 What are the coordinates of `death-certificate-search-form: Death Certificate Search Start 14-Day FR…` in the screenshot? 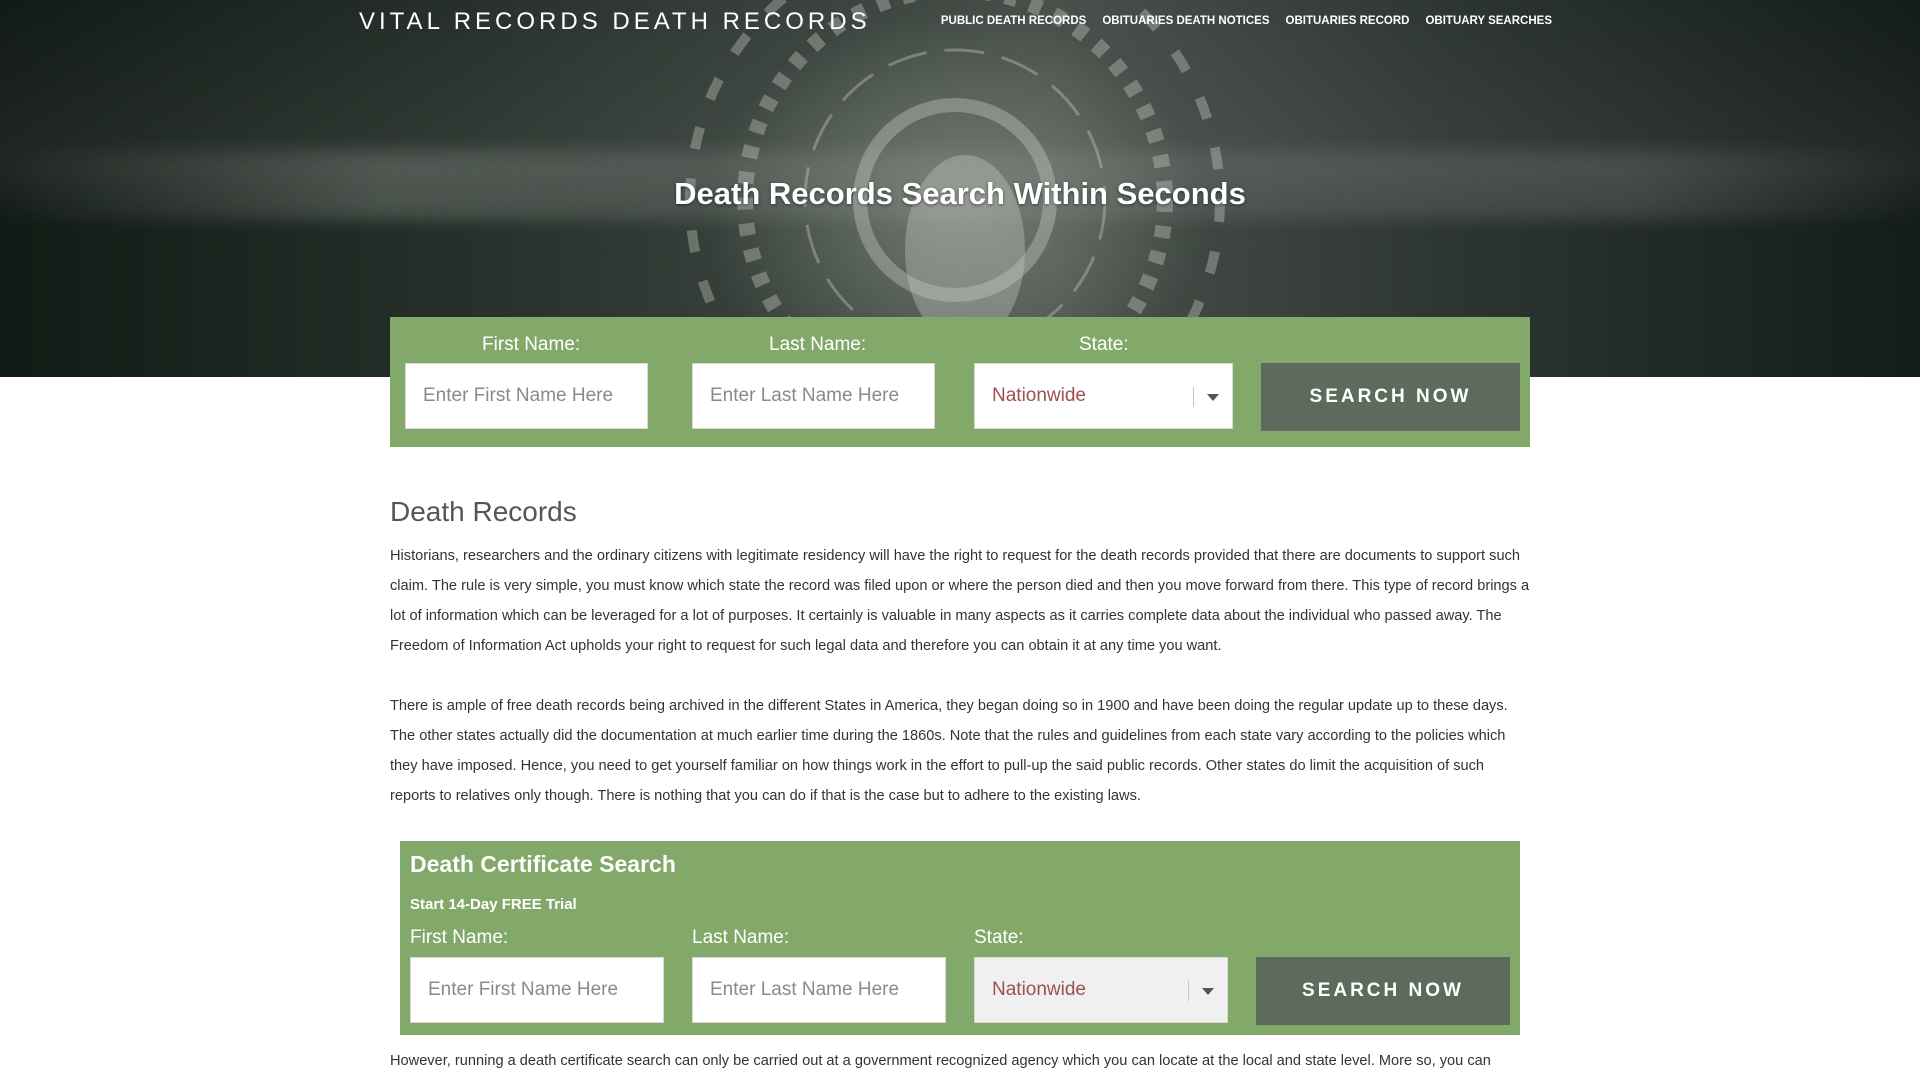 It's located at (960, 938).